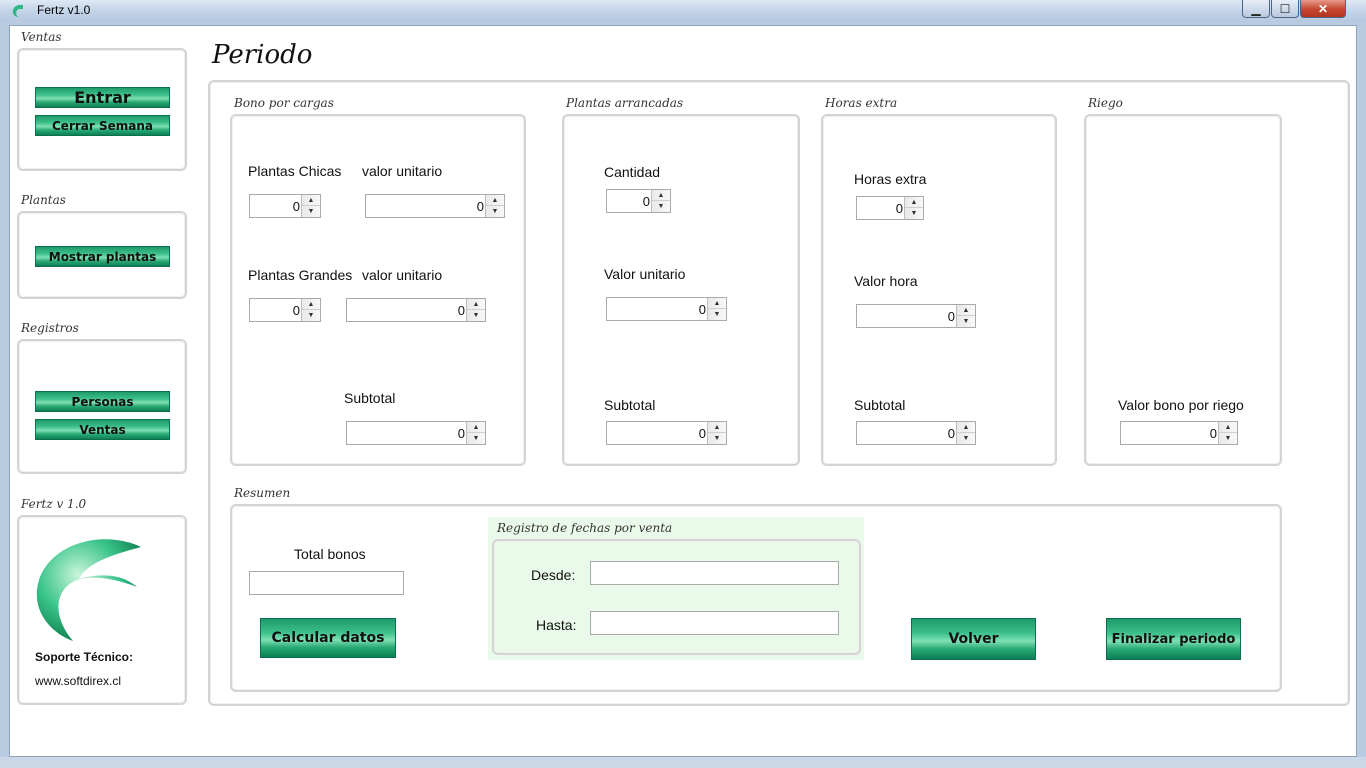 This screenshot has height=768, width=1366. What do you see at coordinates (102, 109) in the screenshot?
I see `ventas-panel` at bounding box center [102, 109].